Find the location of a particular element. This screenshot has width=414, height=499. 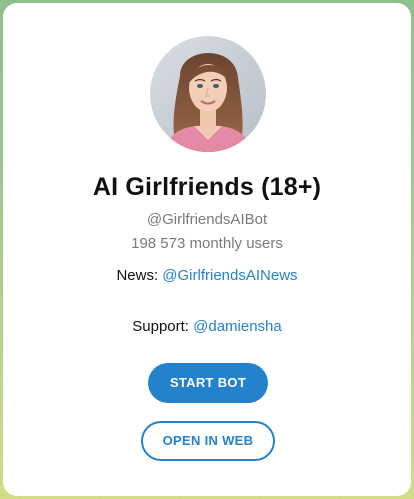

news-line: News: @GirlfriendsAINews is located at coordinates (207, 275).